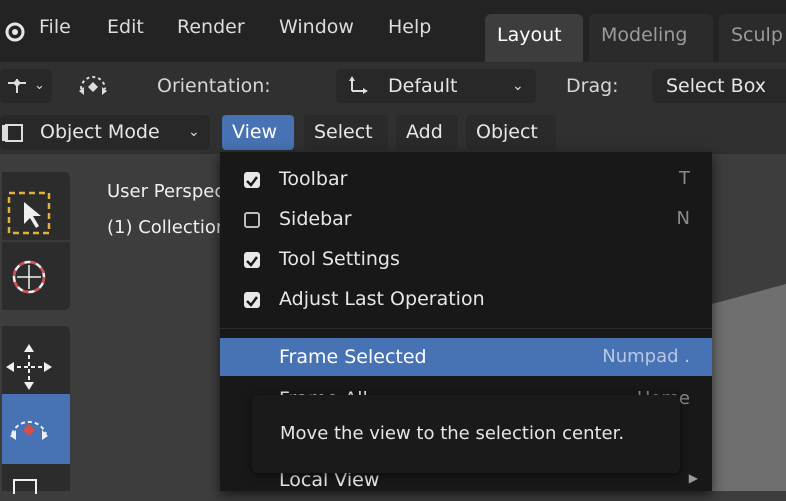 The height and width of the screenshot is (501, 786). I want to click on menu-item-label: Toolbar, so click(313, 179).